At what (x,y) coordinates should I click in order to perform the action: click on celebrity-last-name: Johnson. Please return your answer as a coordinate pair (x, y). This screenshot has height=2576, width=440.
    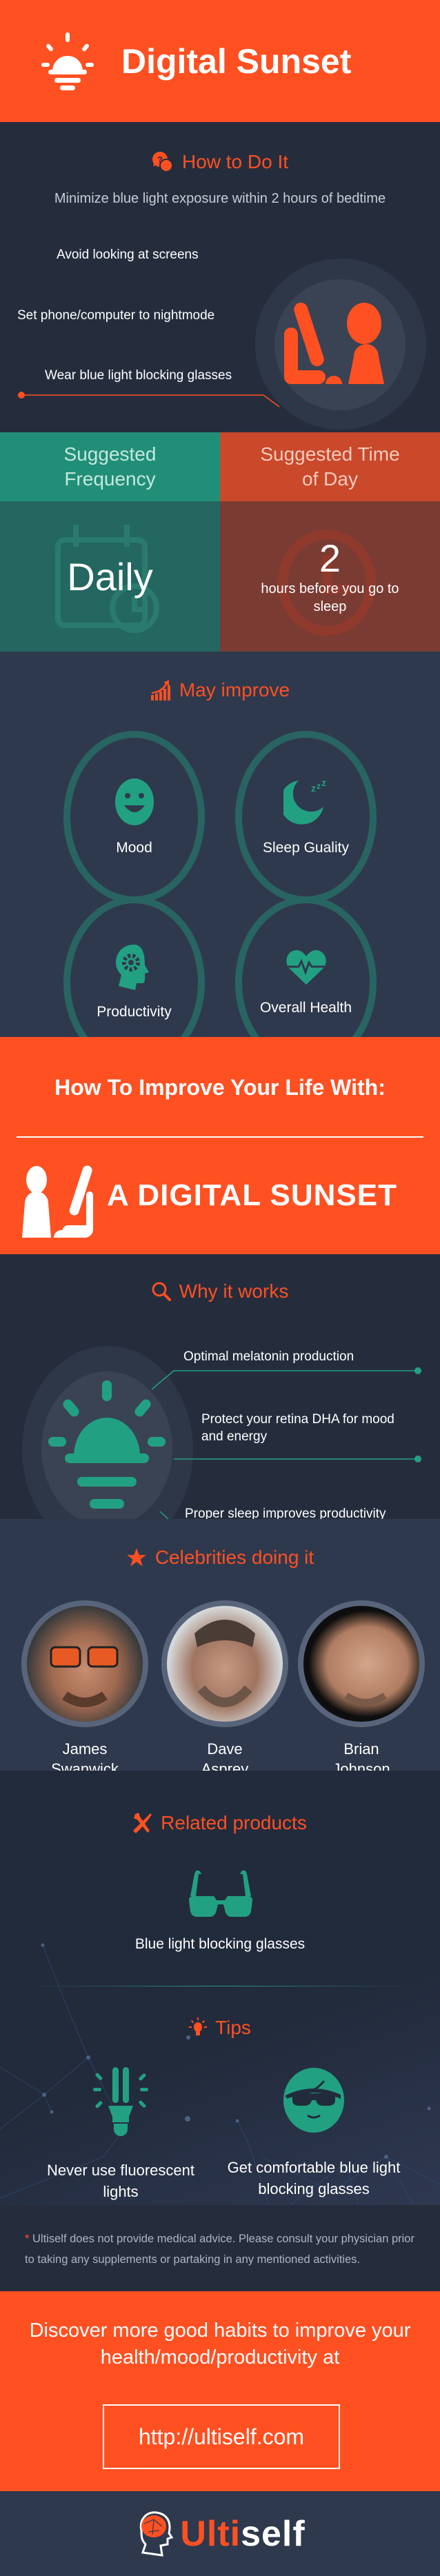
    Looking at the image, I should click on (361, 1765).